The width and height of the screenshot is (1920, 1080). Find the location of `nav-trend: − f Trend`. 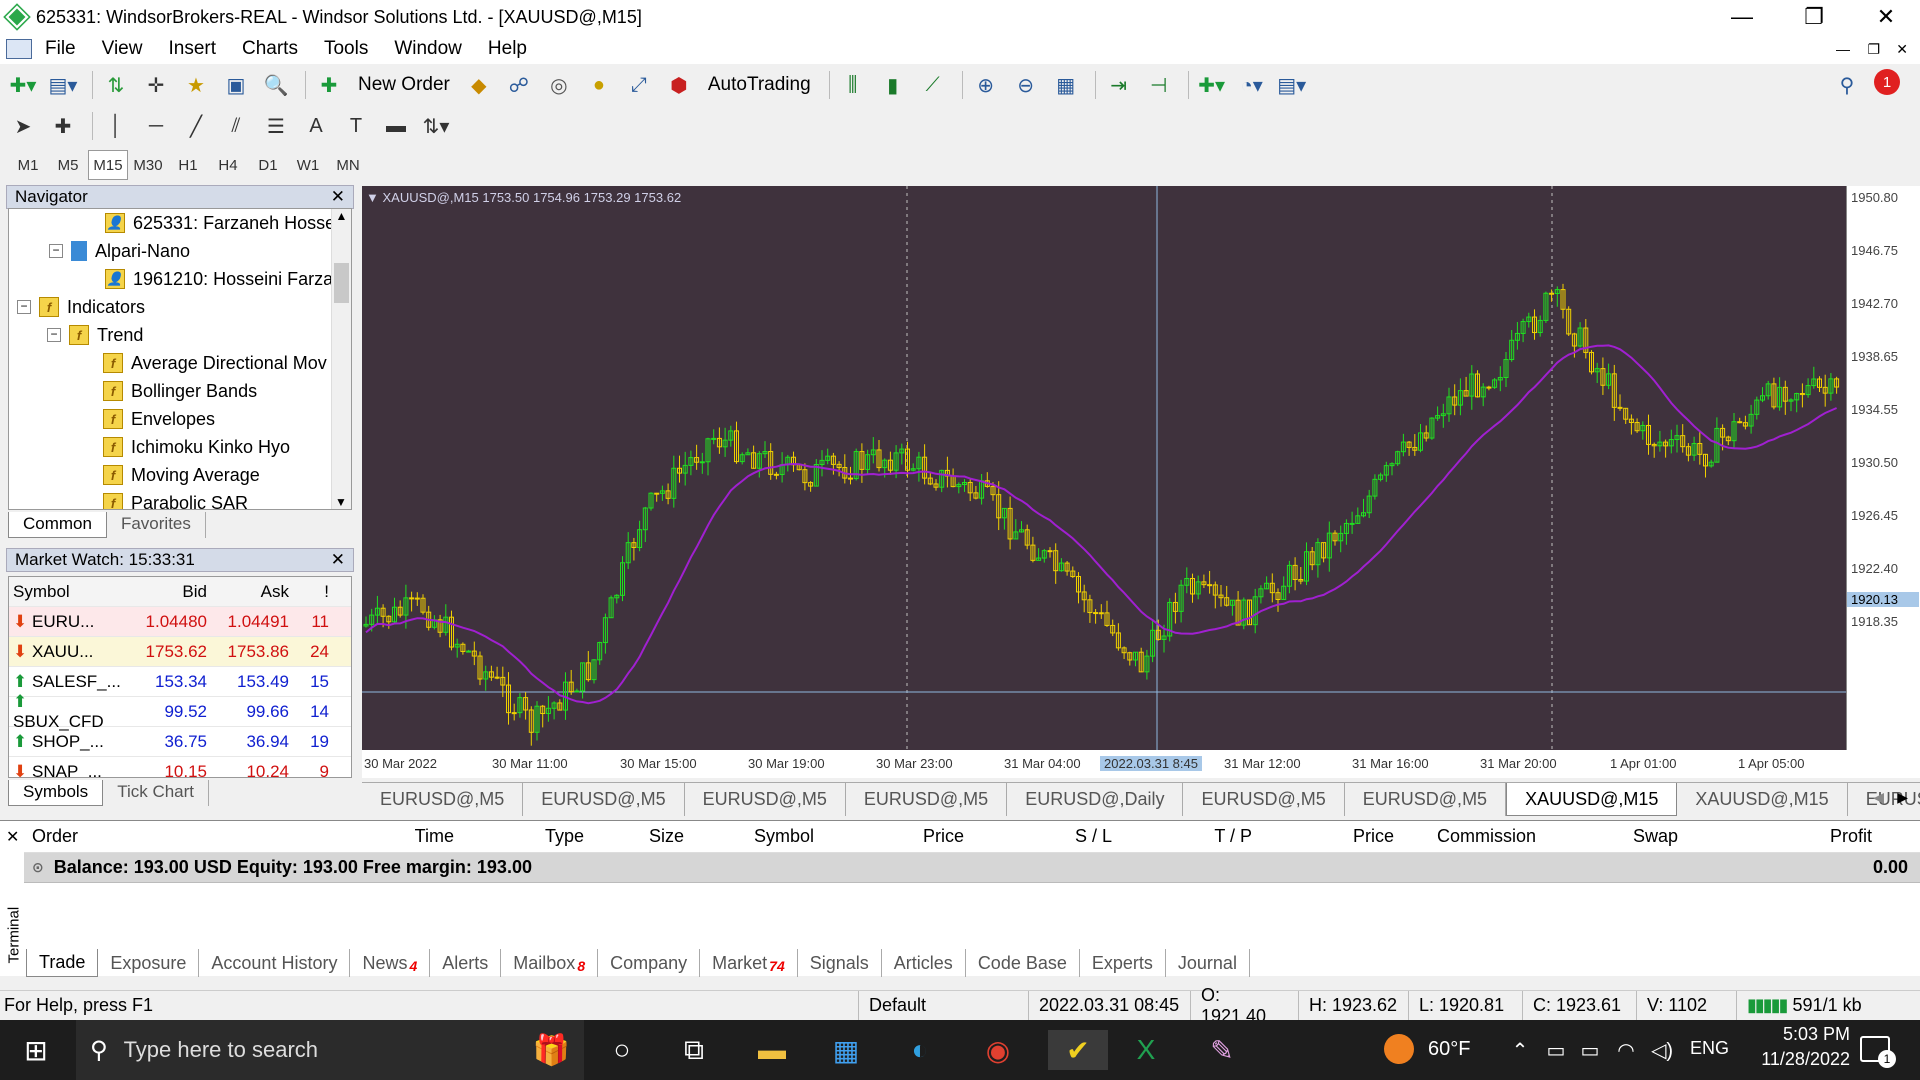

nav-trend: − f Trend is located at coordinates (180, 335).